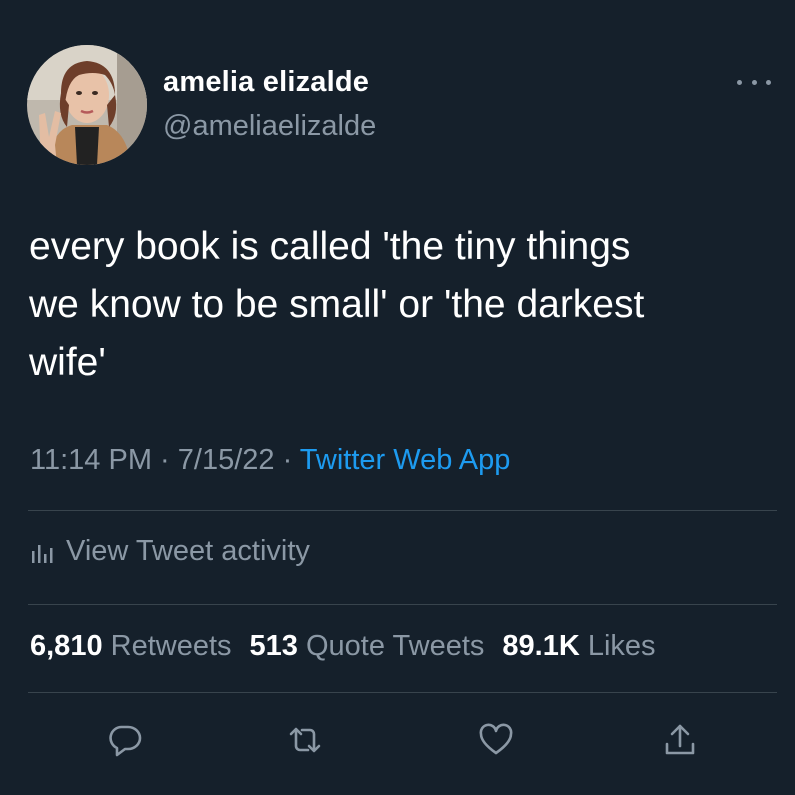 The height and width of the screenshot is (795, 795). I want to click on retweets-stat: 6,810 Retweets, so click(131, 646).